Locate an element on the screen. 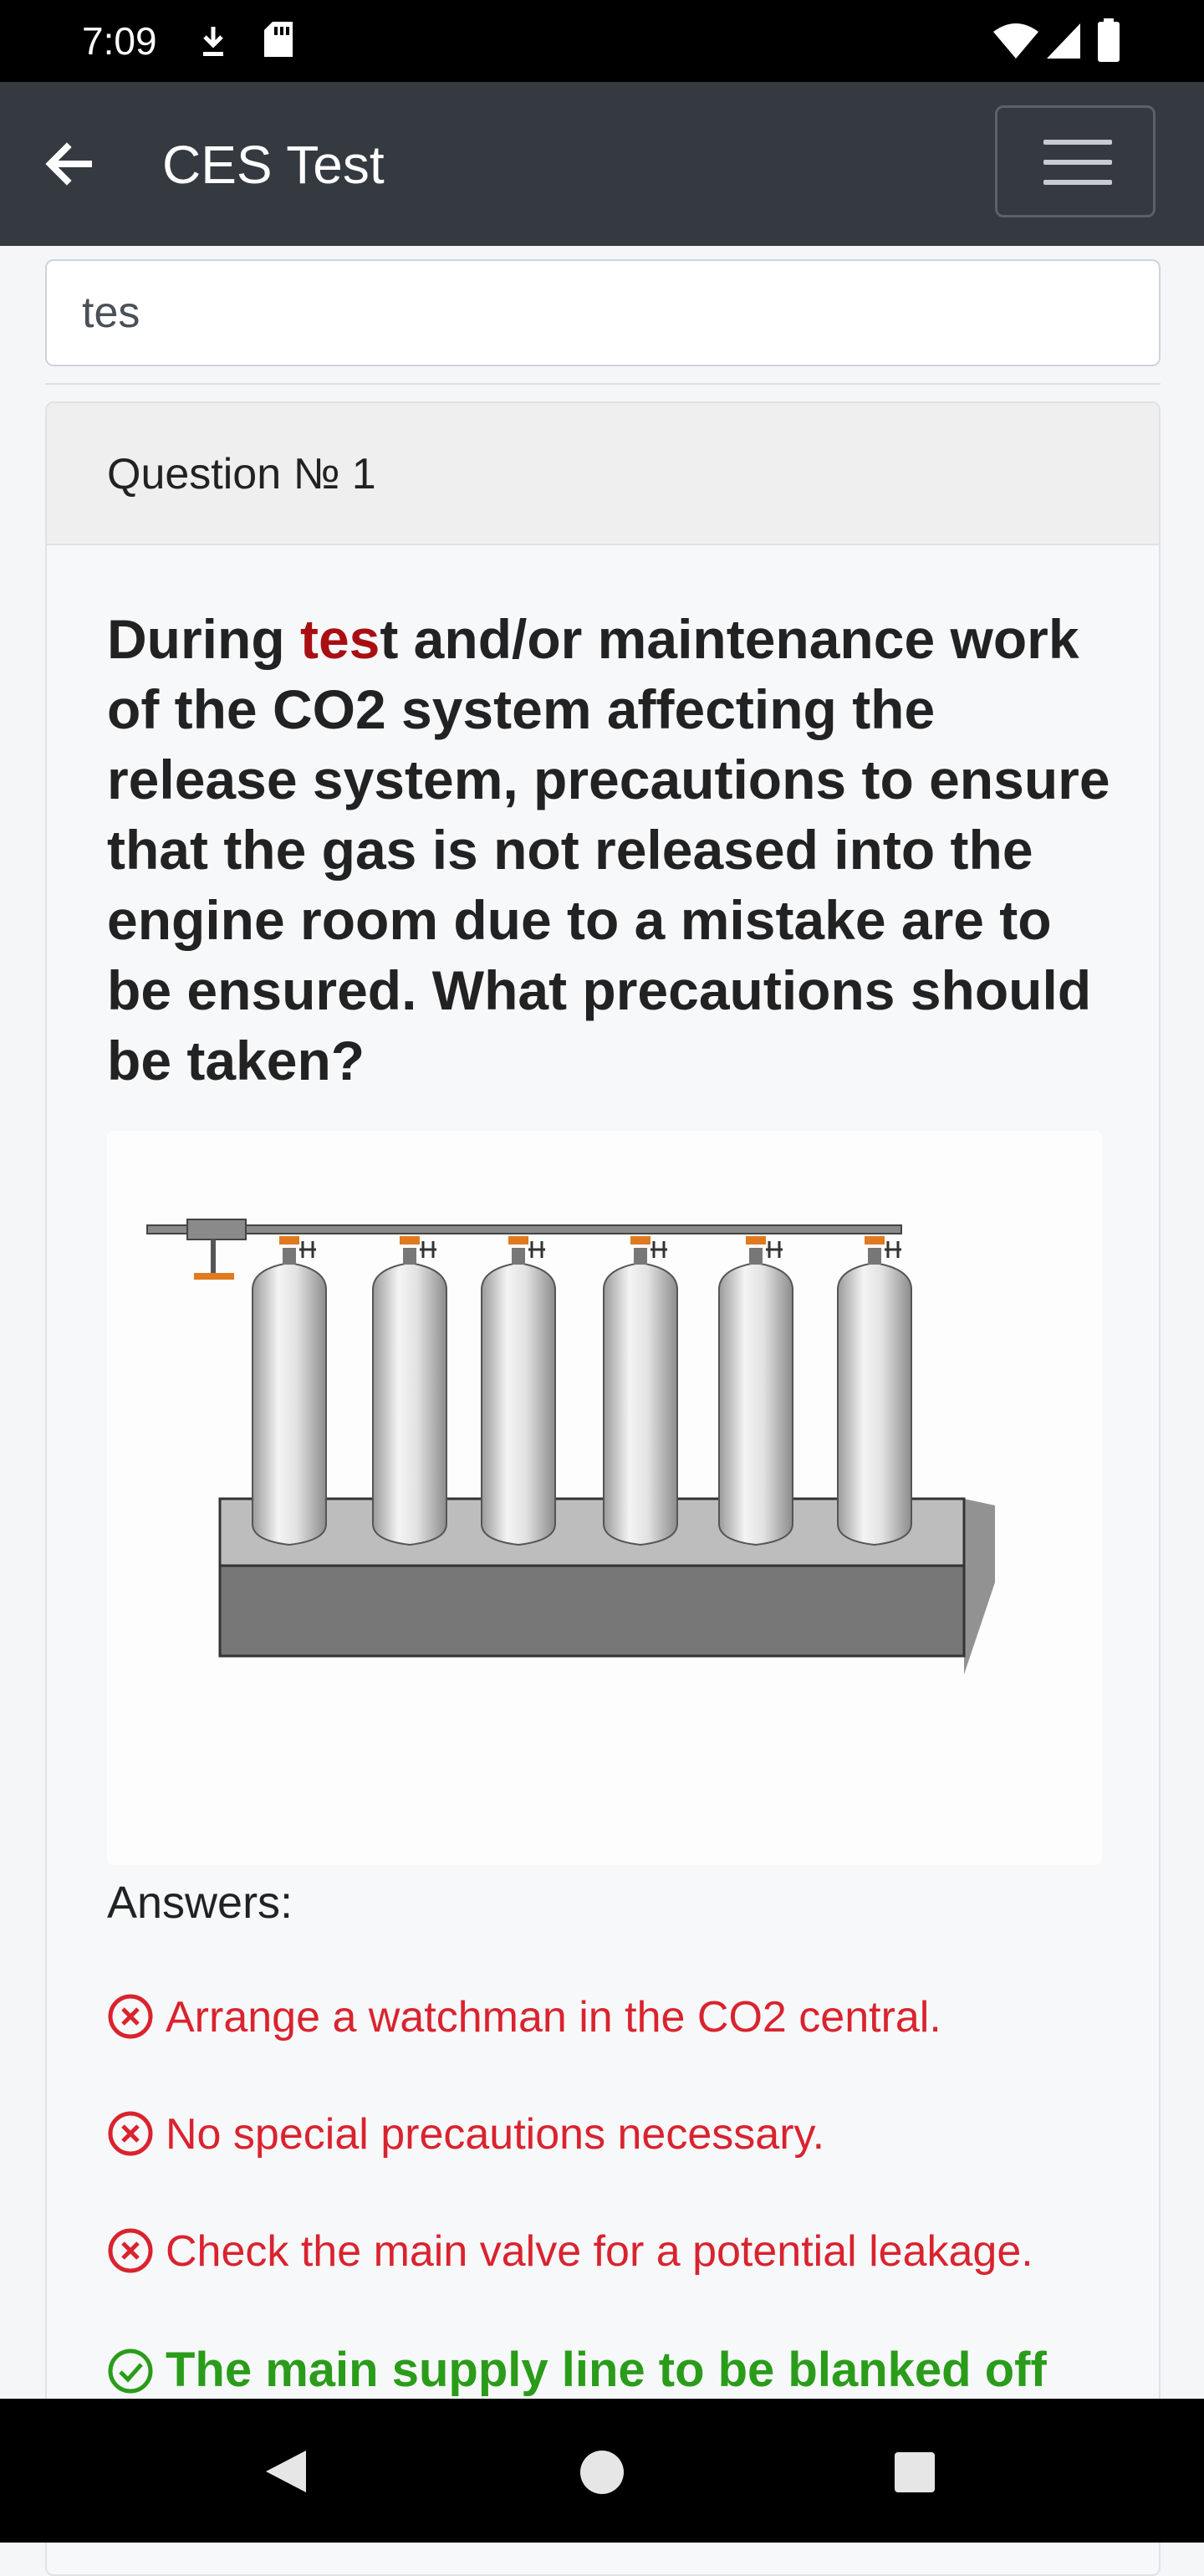  battery-icon is located at coordinates (1109, 40).